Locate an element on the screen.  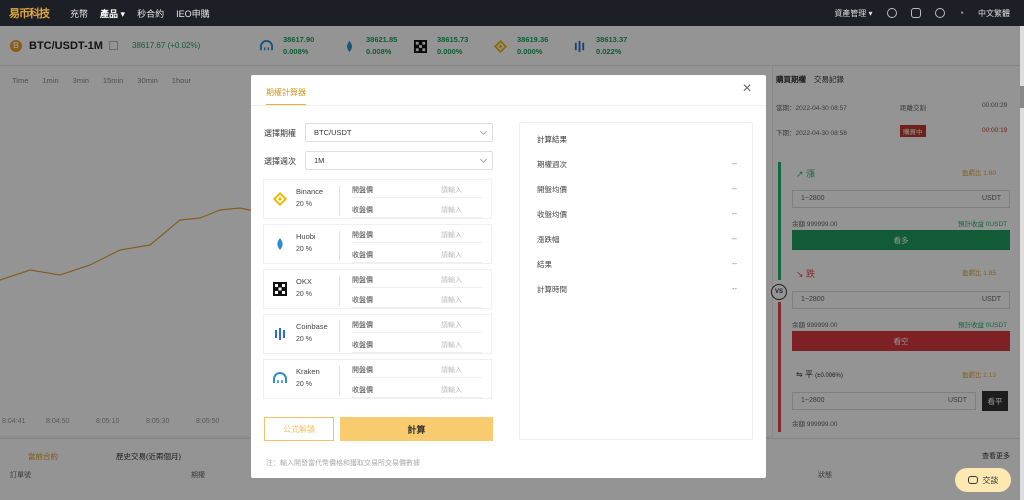
exchange-card-coinbase: Coinbase 20 % 開盤價 請輸入 收盤價 請輸入 is located at coordinates (377, 334).